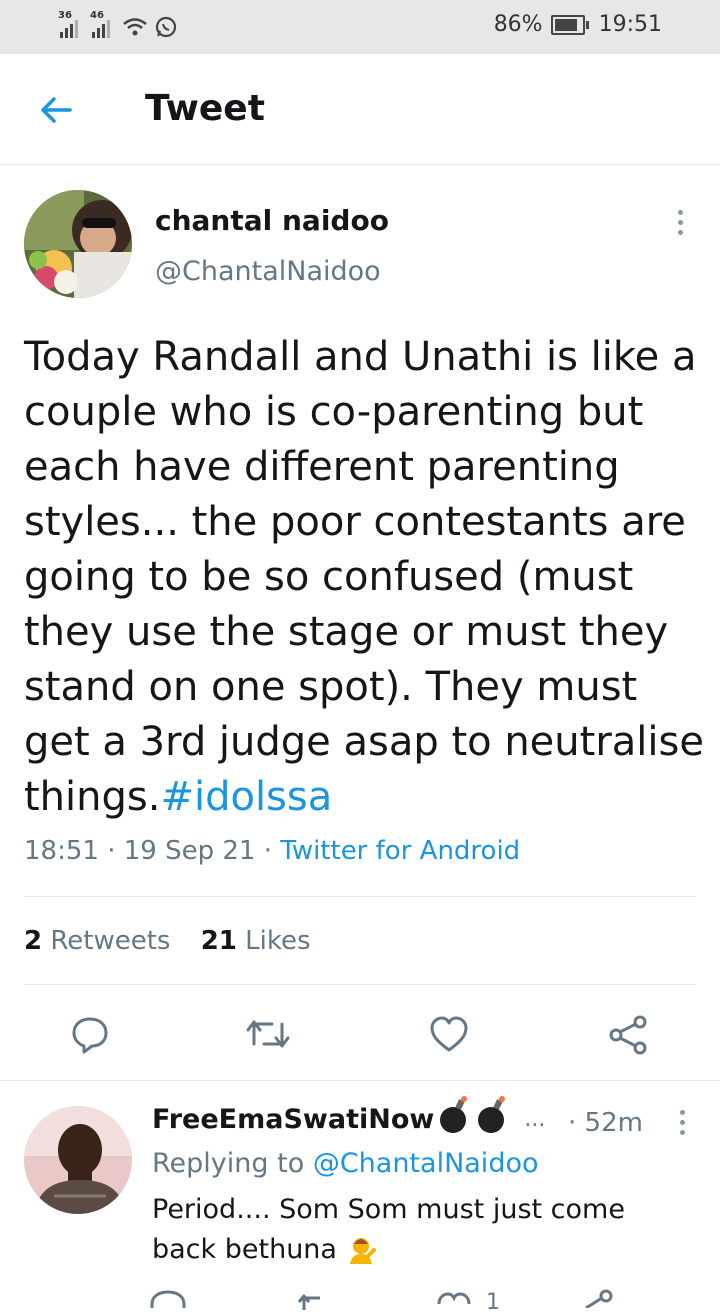 This screenshot has width=720, height=1315. What do you see at coordinates (118, 25) in the screenshot?
I see `status-icons-left: 36 46` at bounding box center [118, 25].